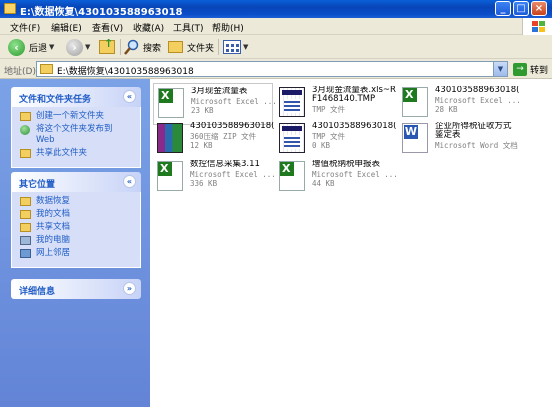 The image size is (552, 407). I want to click on address-value: E:\数据恢复\430103588963018, so click(125, 72).